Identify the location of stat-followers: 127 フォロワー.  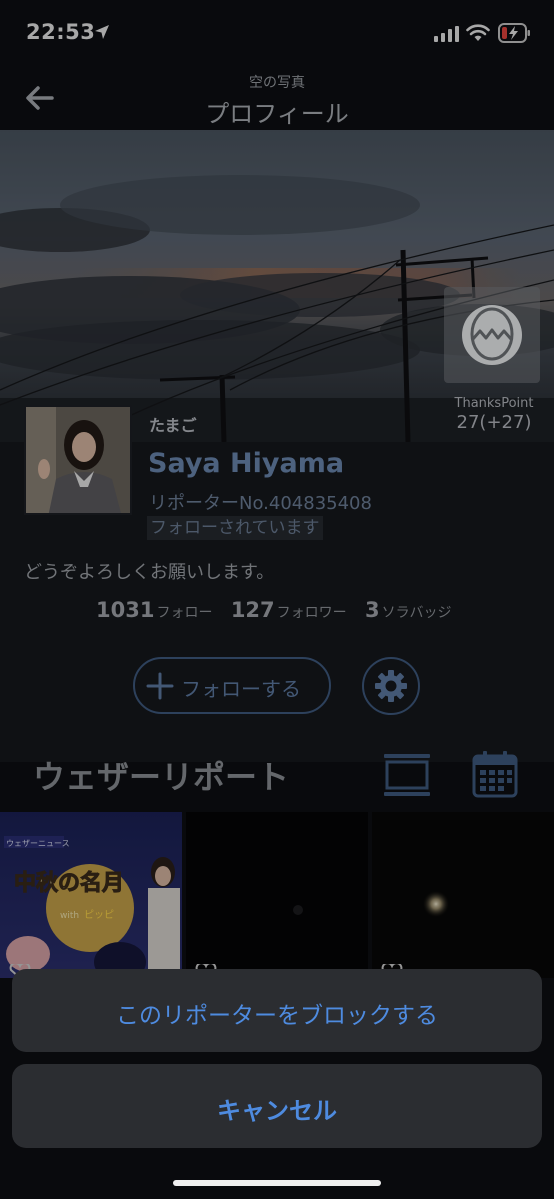
(295, 610).